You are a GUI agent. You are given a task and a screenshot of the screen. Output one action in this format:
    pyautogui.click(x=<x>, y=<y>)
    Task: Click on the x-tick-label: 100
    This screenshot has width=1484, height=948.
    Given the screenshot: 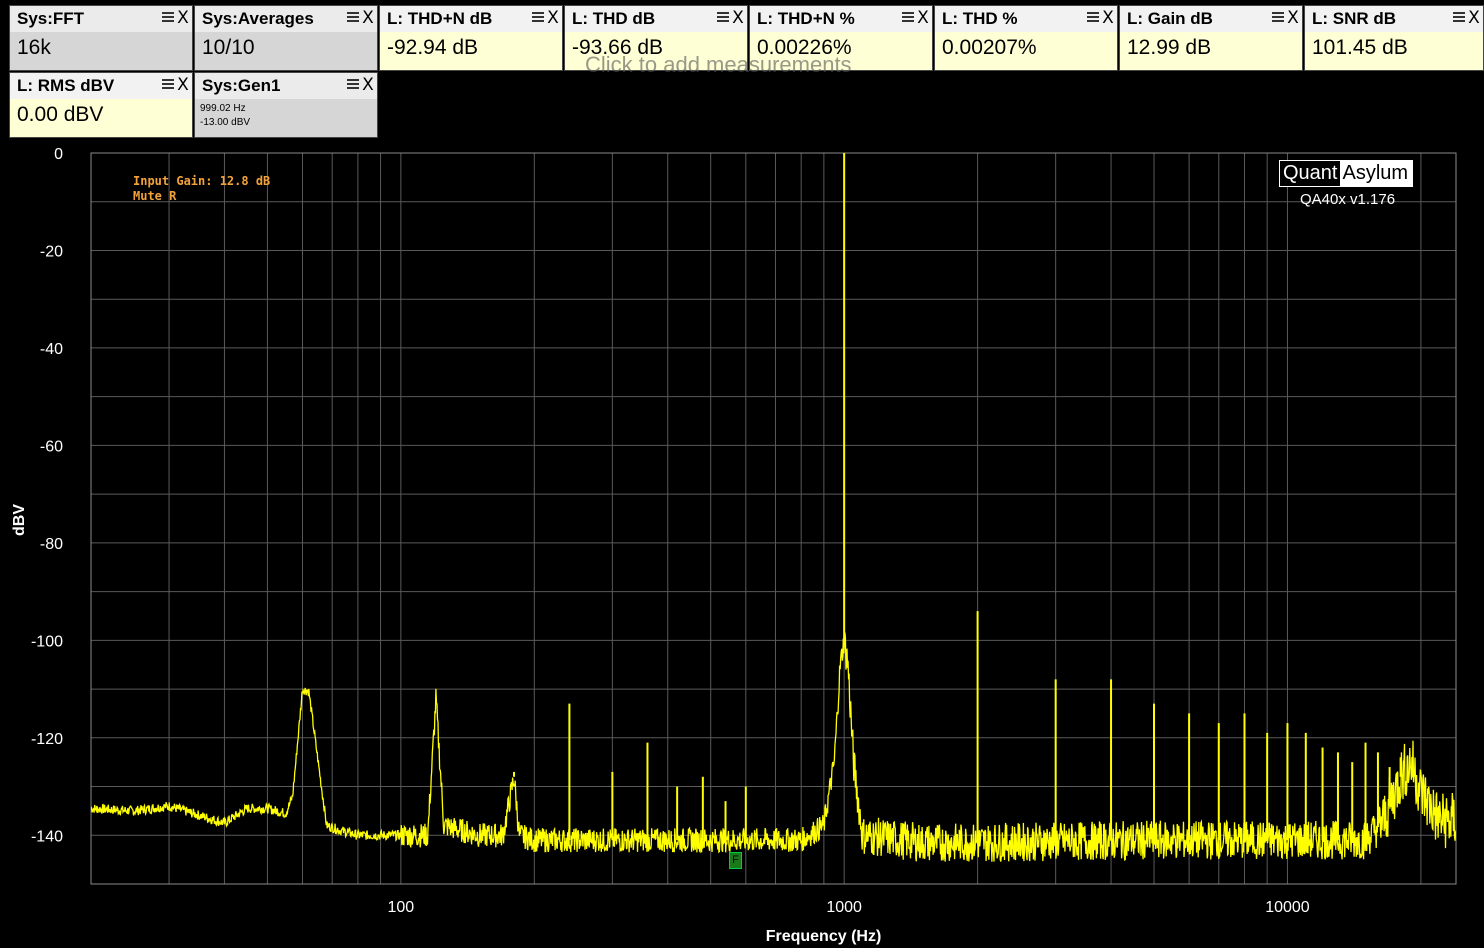 What is the action you would take?
    pyautogui.click(x=401, y=907)
    